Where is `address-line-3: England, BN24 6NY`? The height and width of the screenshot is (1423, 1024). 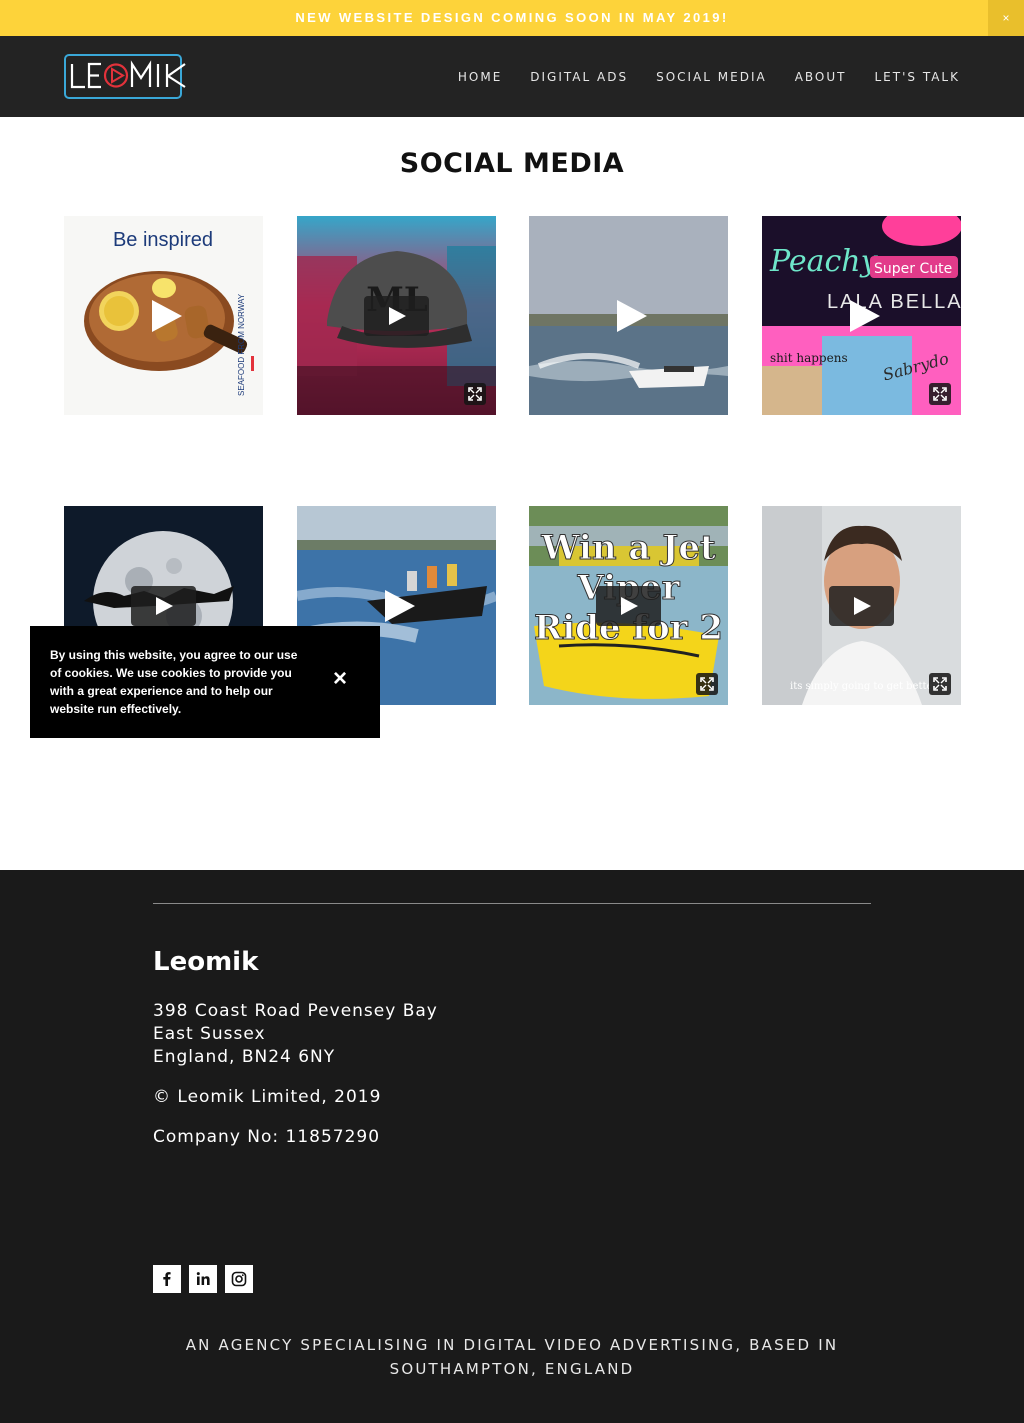 address-line-3: England, BN24 6NY is located at coordinates (244, 1057).